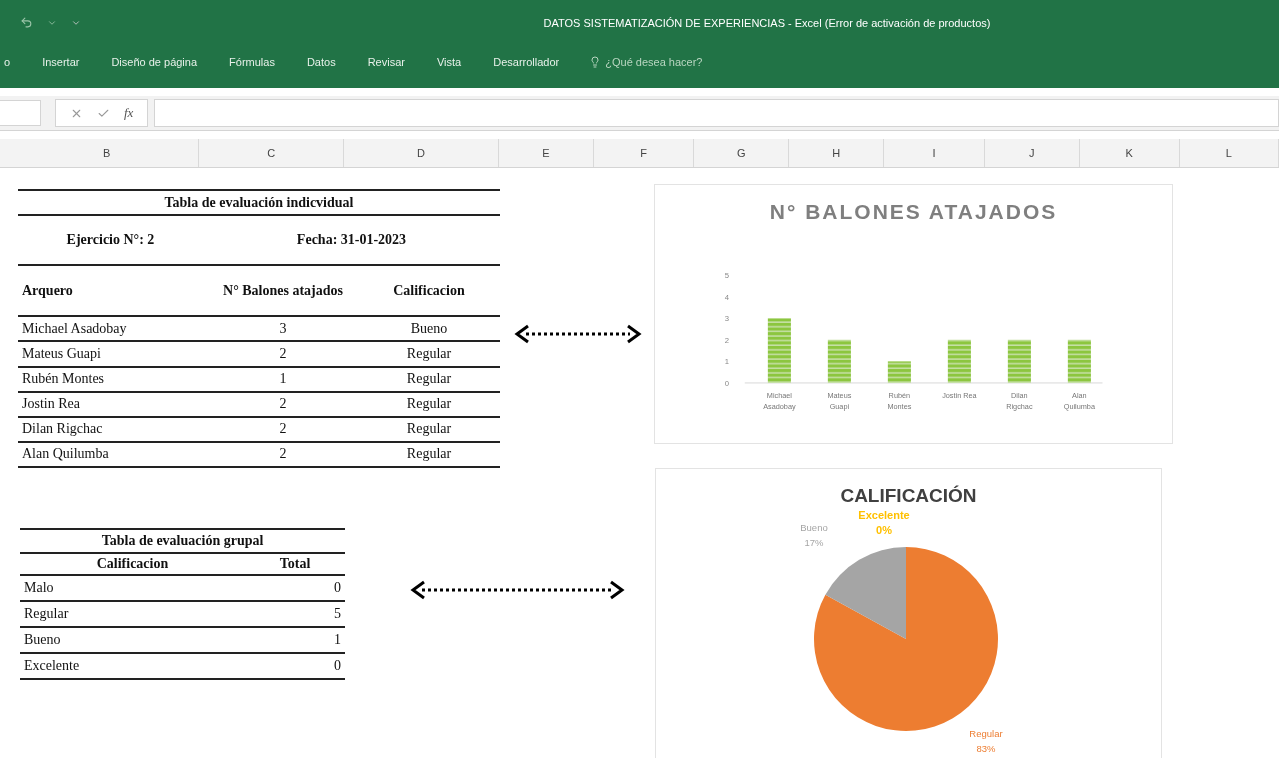  What do you see at coordinates (908, 496) in the screenshot?
I see `chart-title: CALIFICACIÓN` at bounding box center [908, 496].